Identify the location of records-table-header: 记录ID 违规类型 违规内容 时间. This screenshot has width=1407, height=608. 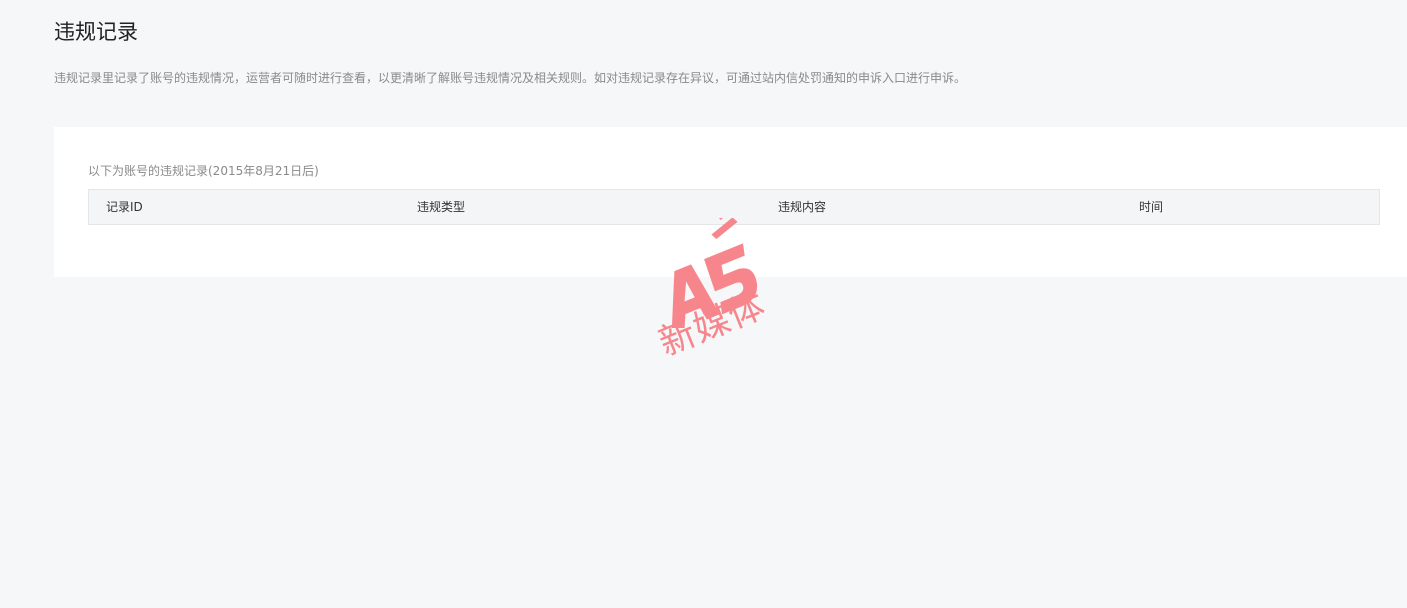
(734, 207).